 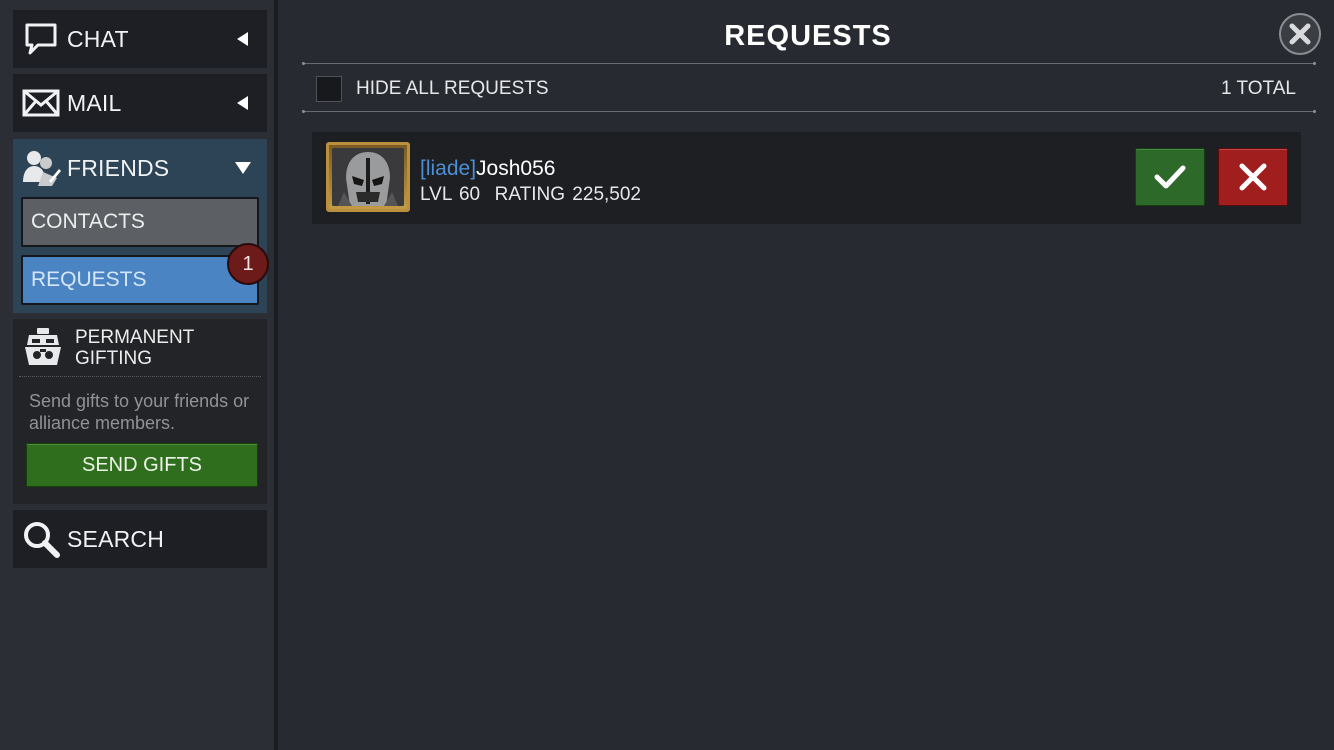 I want to click on requests-count-badge: 1, so click(x=248, y=264).